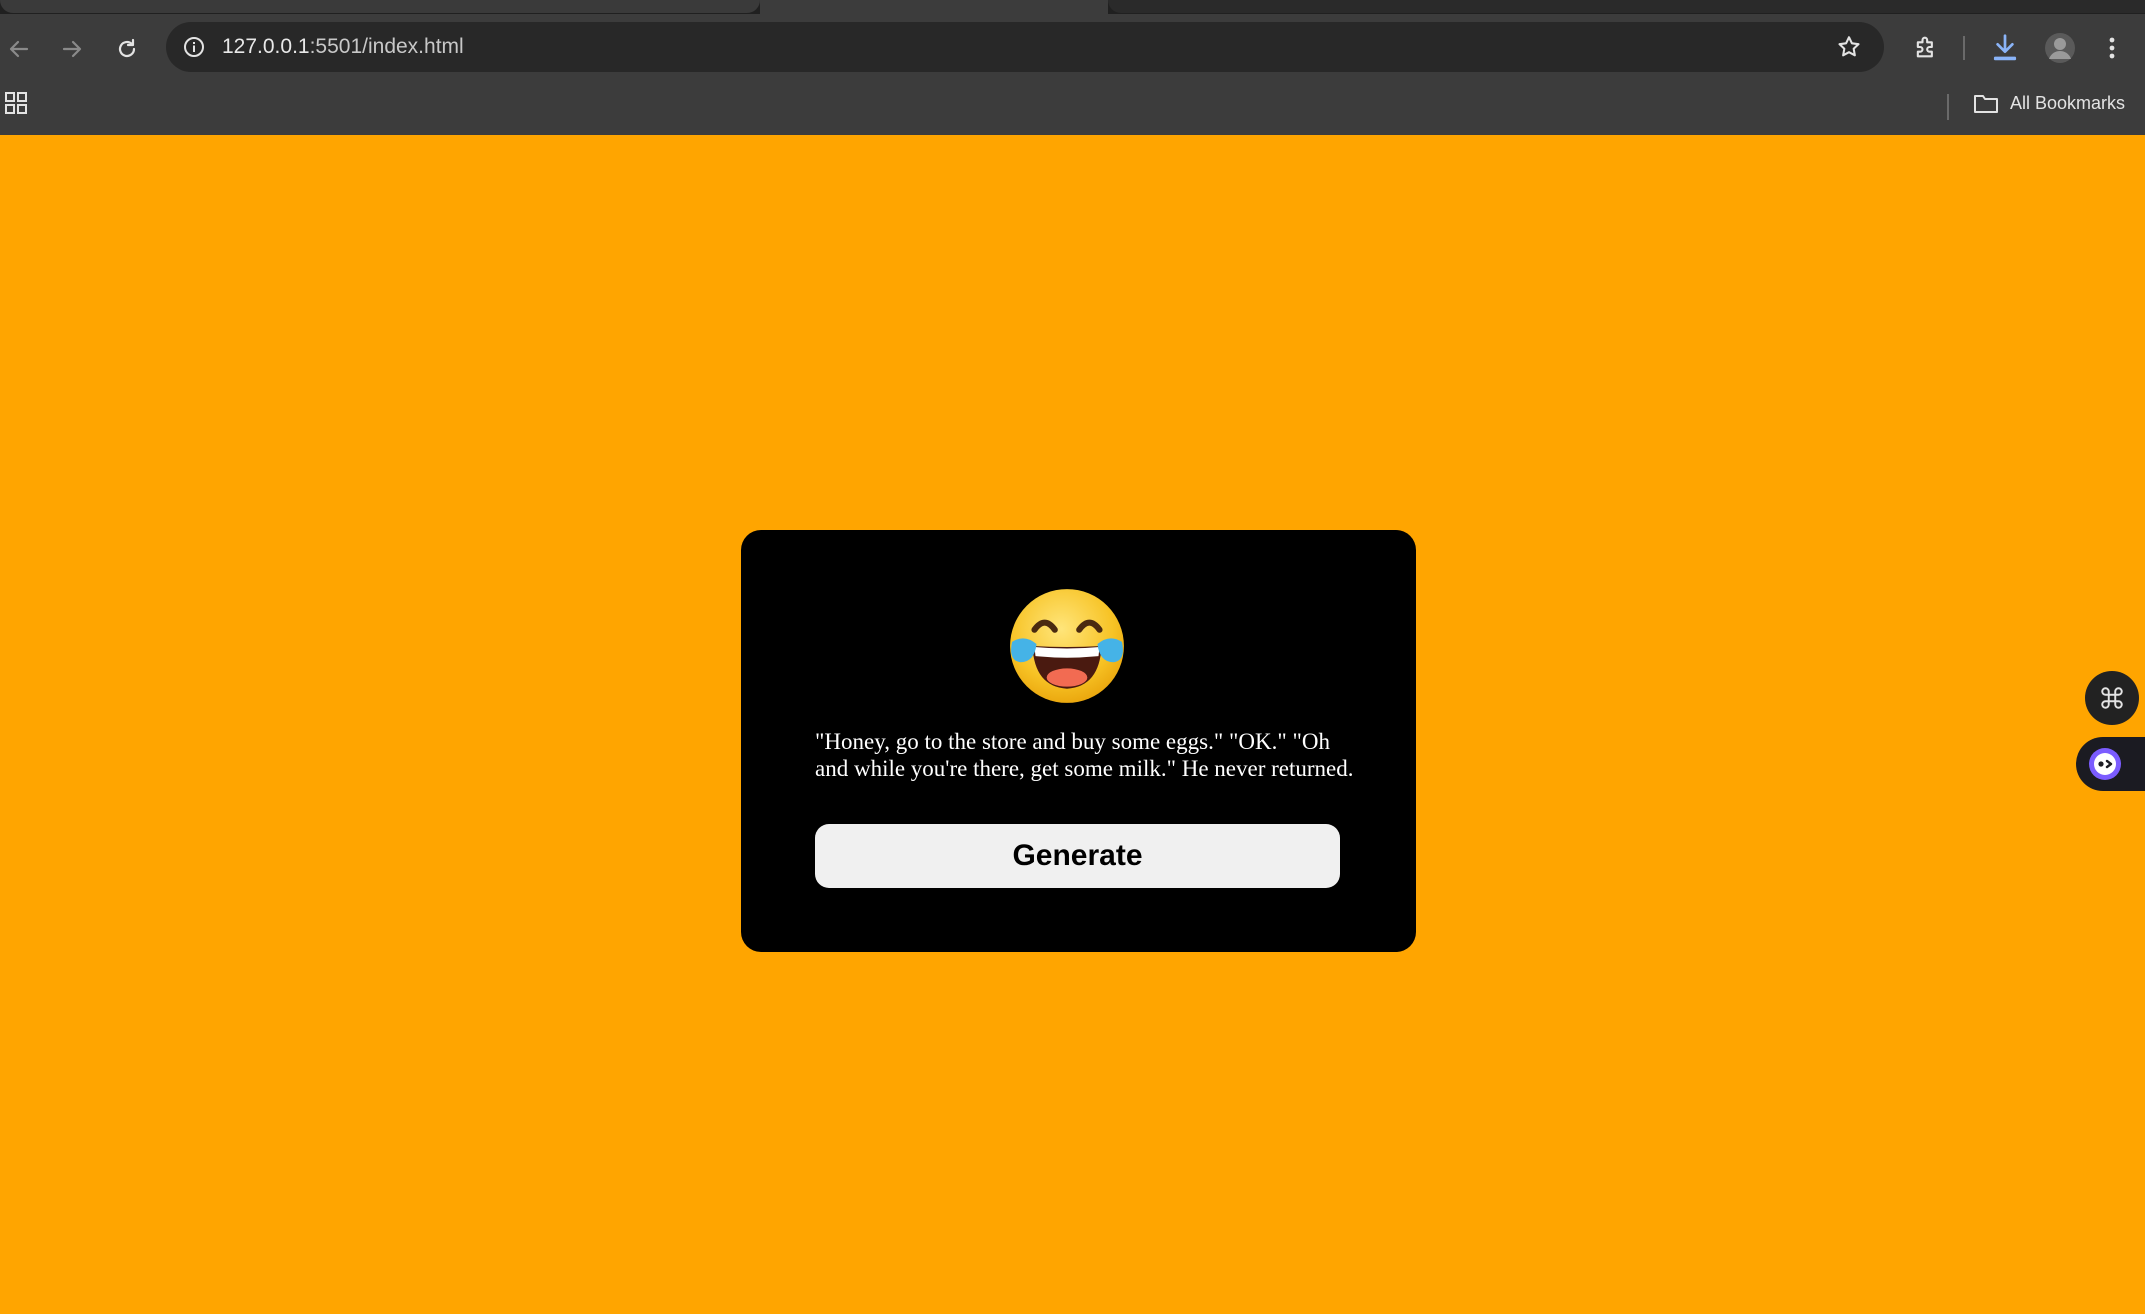 The height and width of the screenshot is (1314, 2145). I want to click on browser-toolbar: 127.0.0.1:5501/index.html, so click(1072, 47).